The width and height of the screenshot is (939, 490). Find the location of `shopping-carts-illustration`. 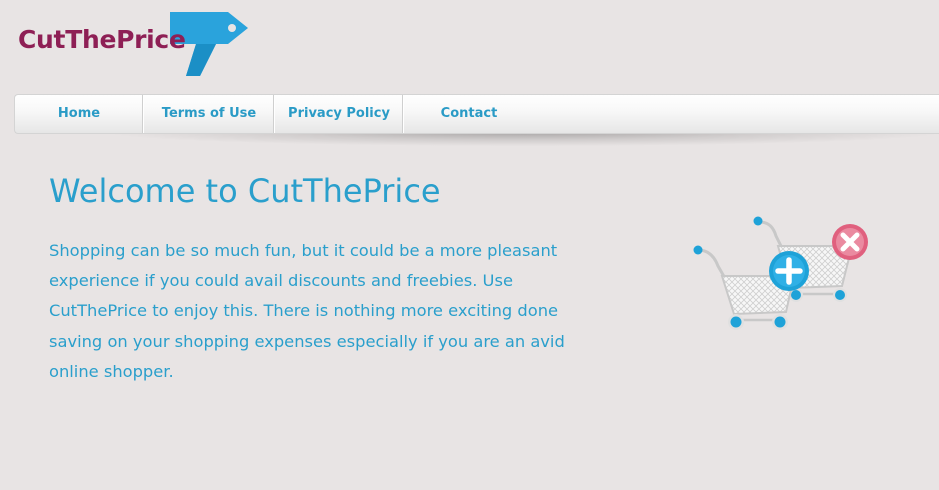

shopping-carts-illustration is located at coordinates (780, 273).